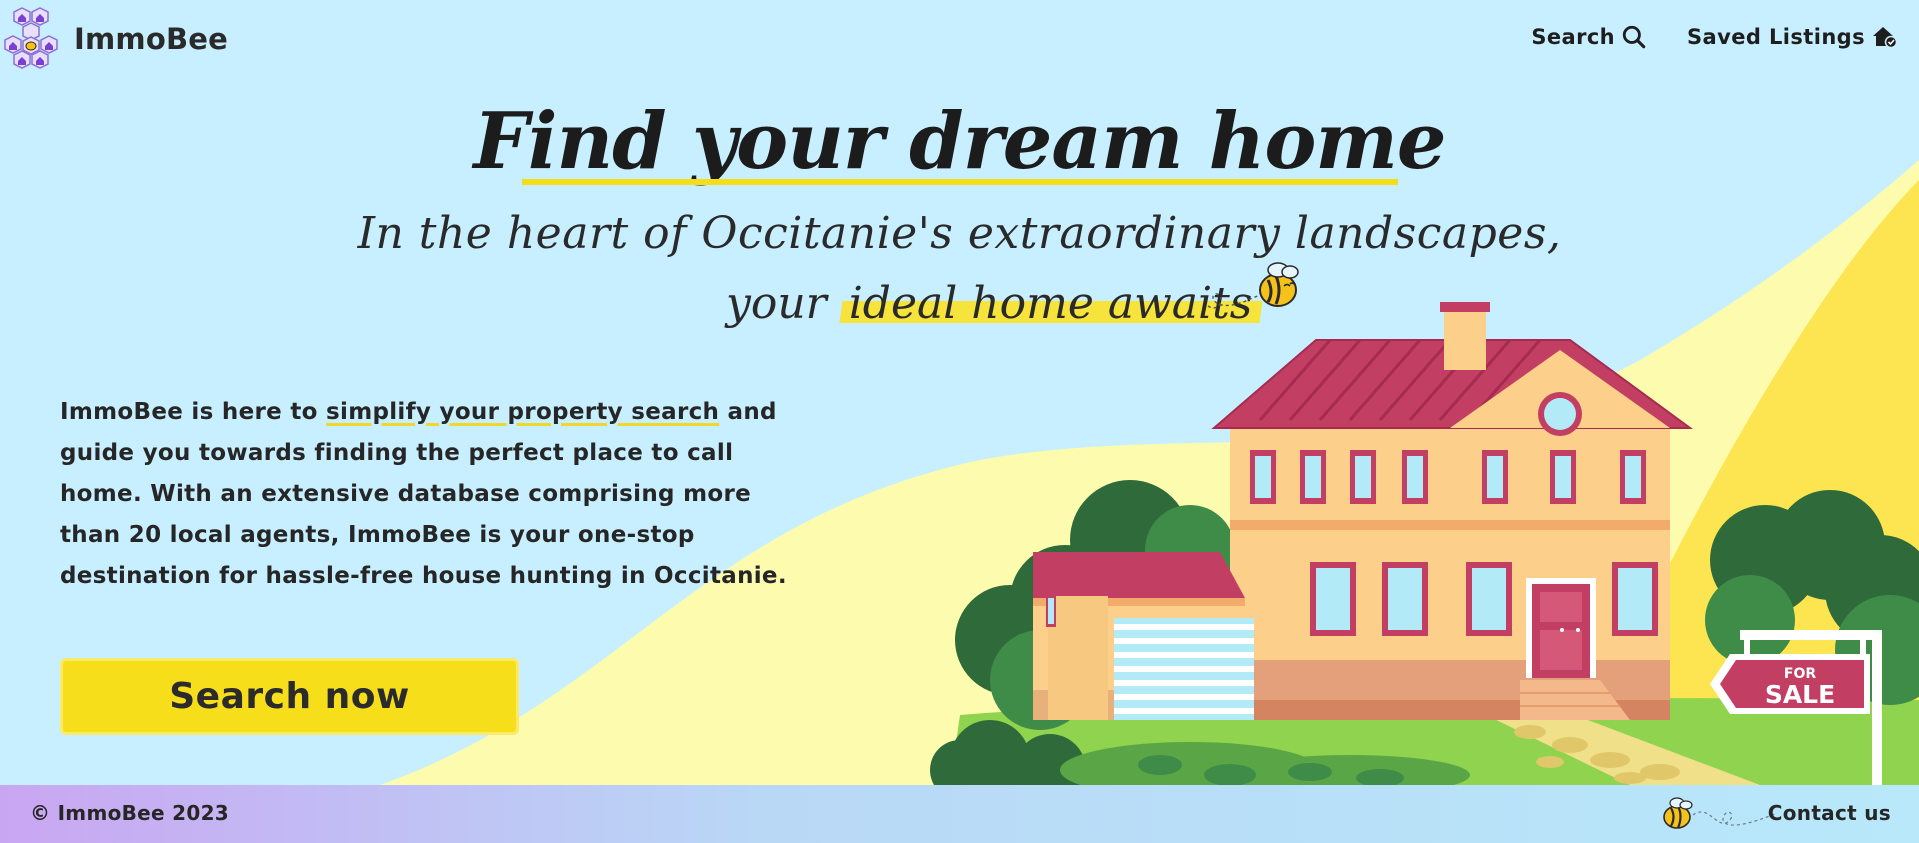 The image size is (1919, 843). I want to click on copyright-text: © ImmoBee 2023, so click(130, 813).